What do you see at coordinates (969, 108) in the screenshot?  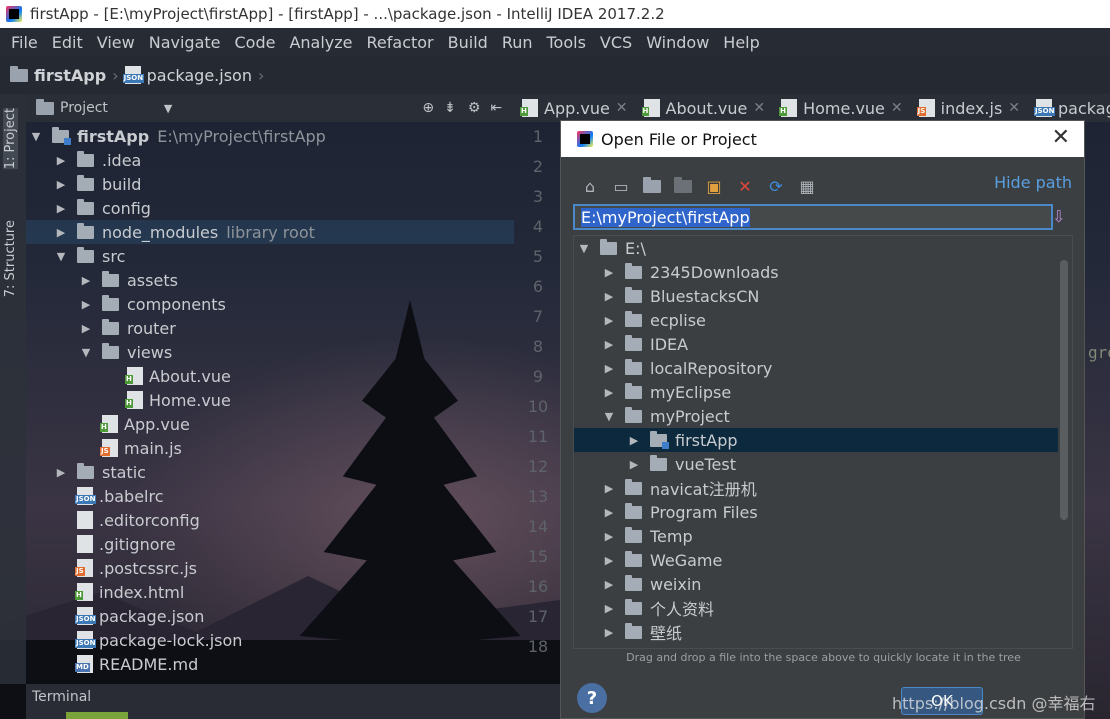 I see `editor-tab: JS index.js ✕` at bounding box center [969, 108].